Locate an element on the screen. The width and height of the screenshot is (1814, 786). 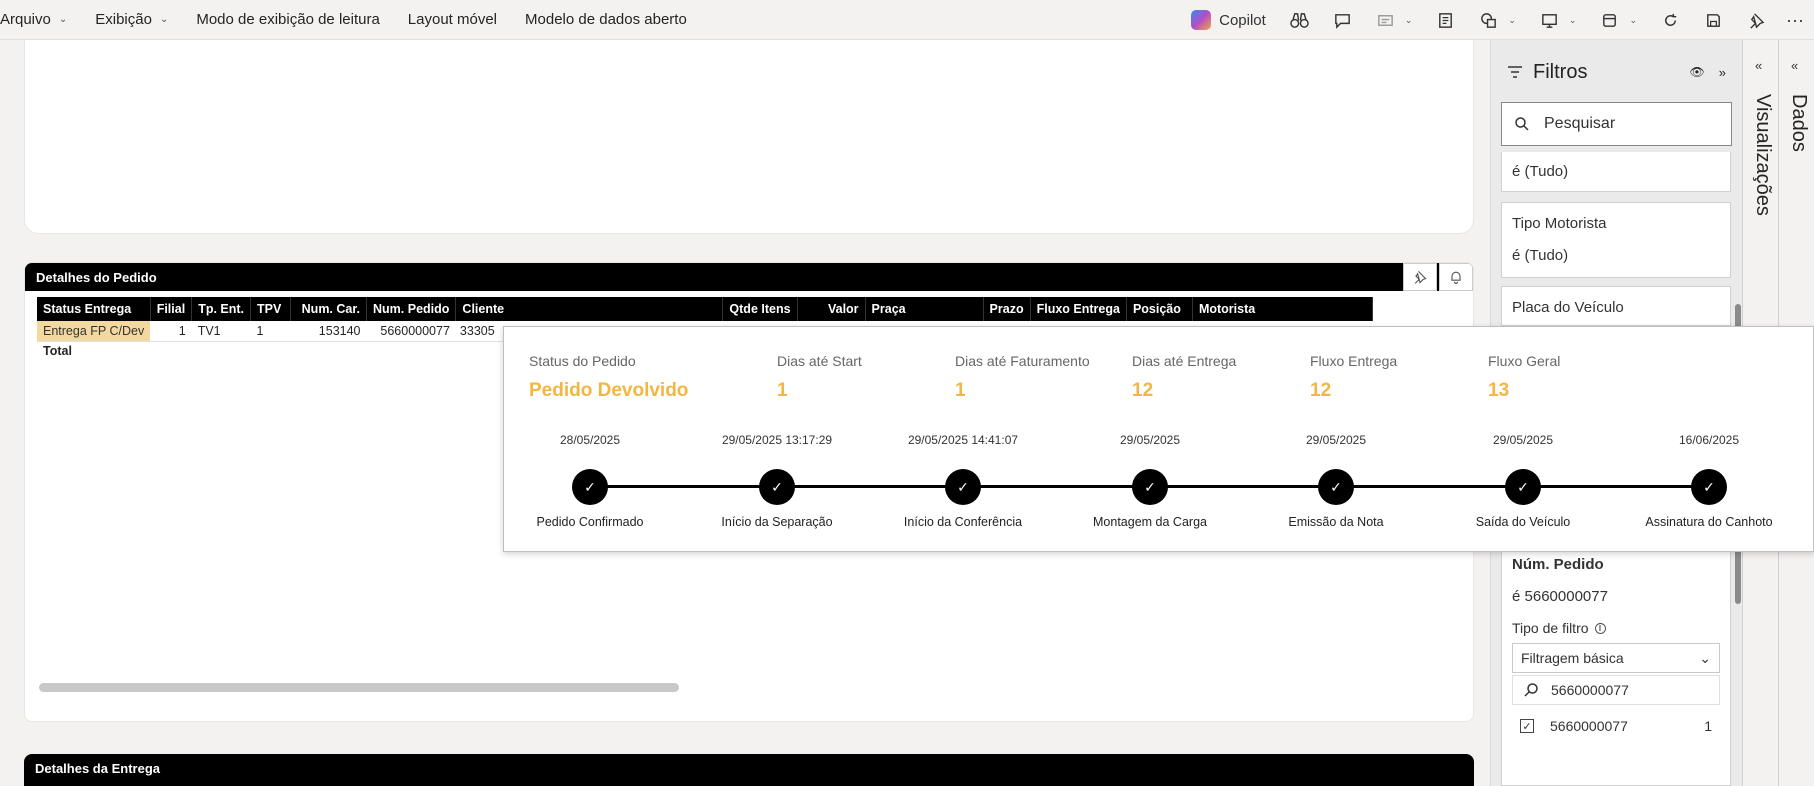
filter-card-tipo-motorista: Tipo Motorista é (Tudo) is located at coordinates (1616, 240).